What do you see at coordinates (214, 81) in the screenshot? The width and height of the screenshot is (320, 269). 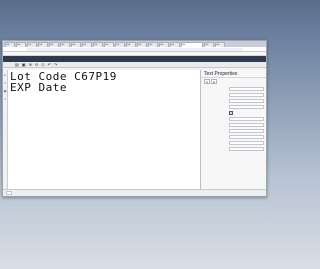 I see `panel-tab-settings: Q` at bounding box center [214, 81].